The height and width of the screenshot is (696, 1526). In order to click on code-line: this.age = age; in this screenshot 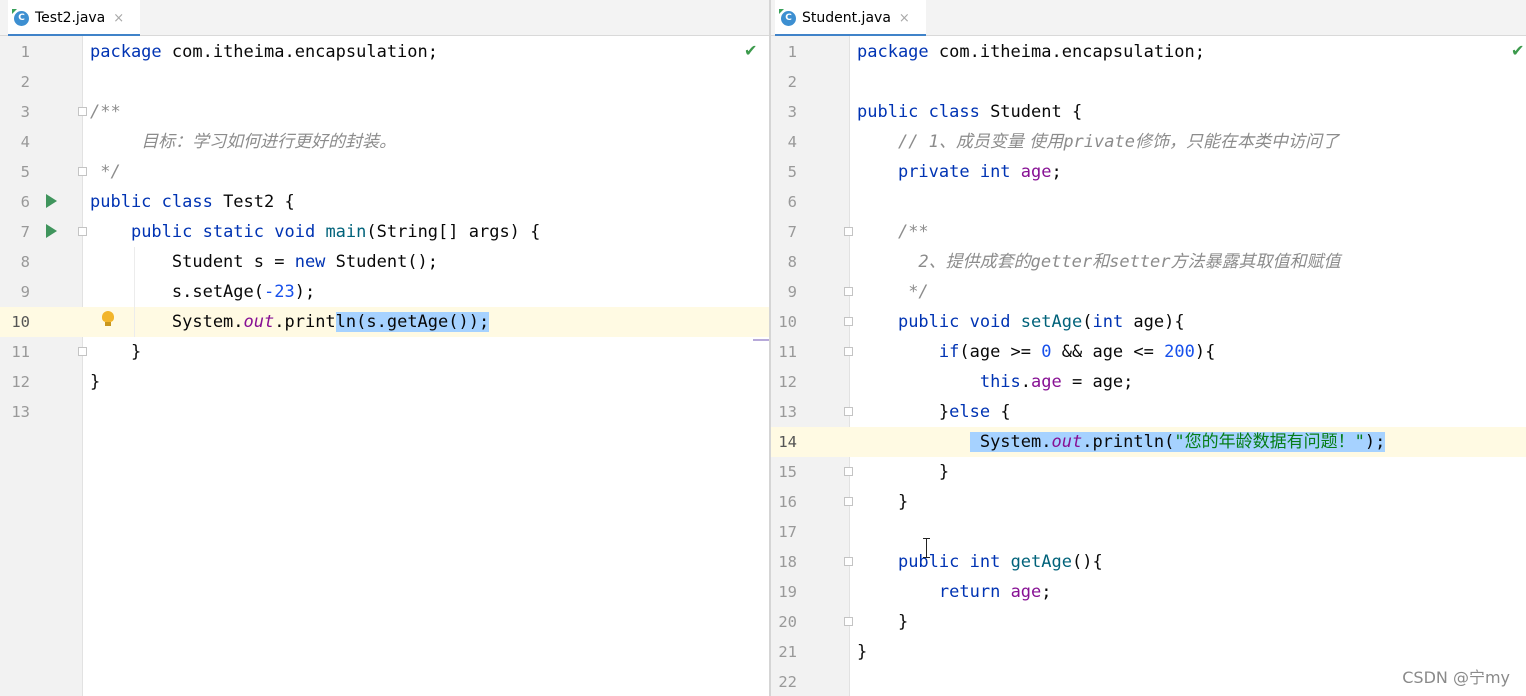, I will do `click(995, 382)`.